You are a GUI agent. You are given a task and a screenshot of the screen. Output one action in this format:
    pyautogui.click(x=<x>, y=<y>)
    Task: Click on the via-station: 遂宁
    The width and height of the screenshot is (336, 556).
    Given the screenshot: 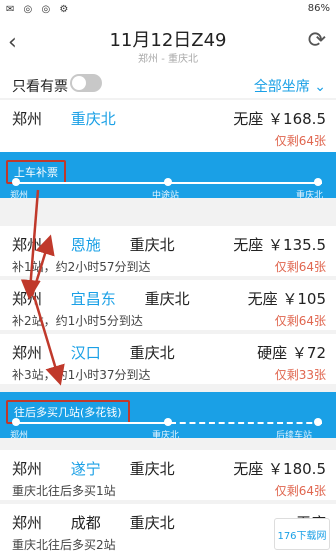 What is the action you would take?
    pyautogui.click(x=85, y=469)
    